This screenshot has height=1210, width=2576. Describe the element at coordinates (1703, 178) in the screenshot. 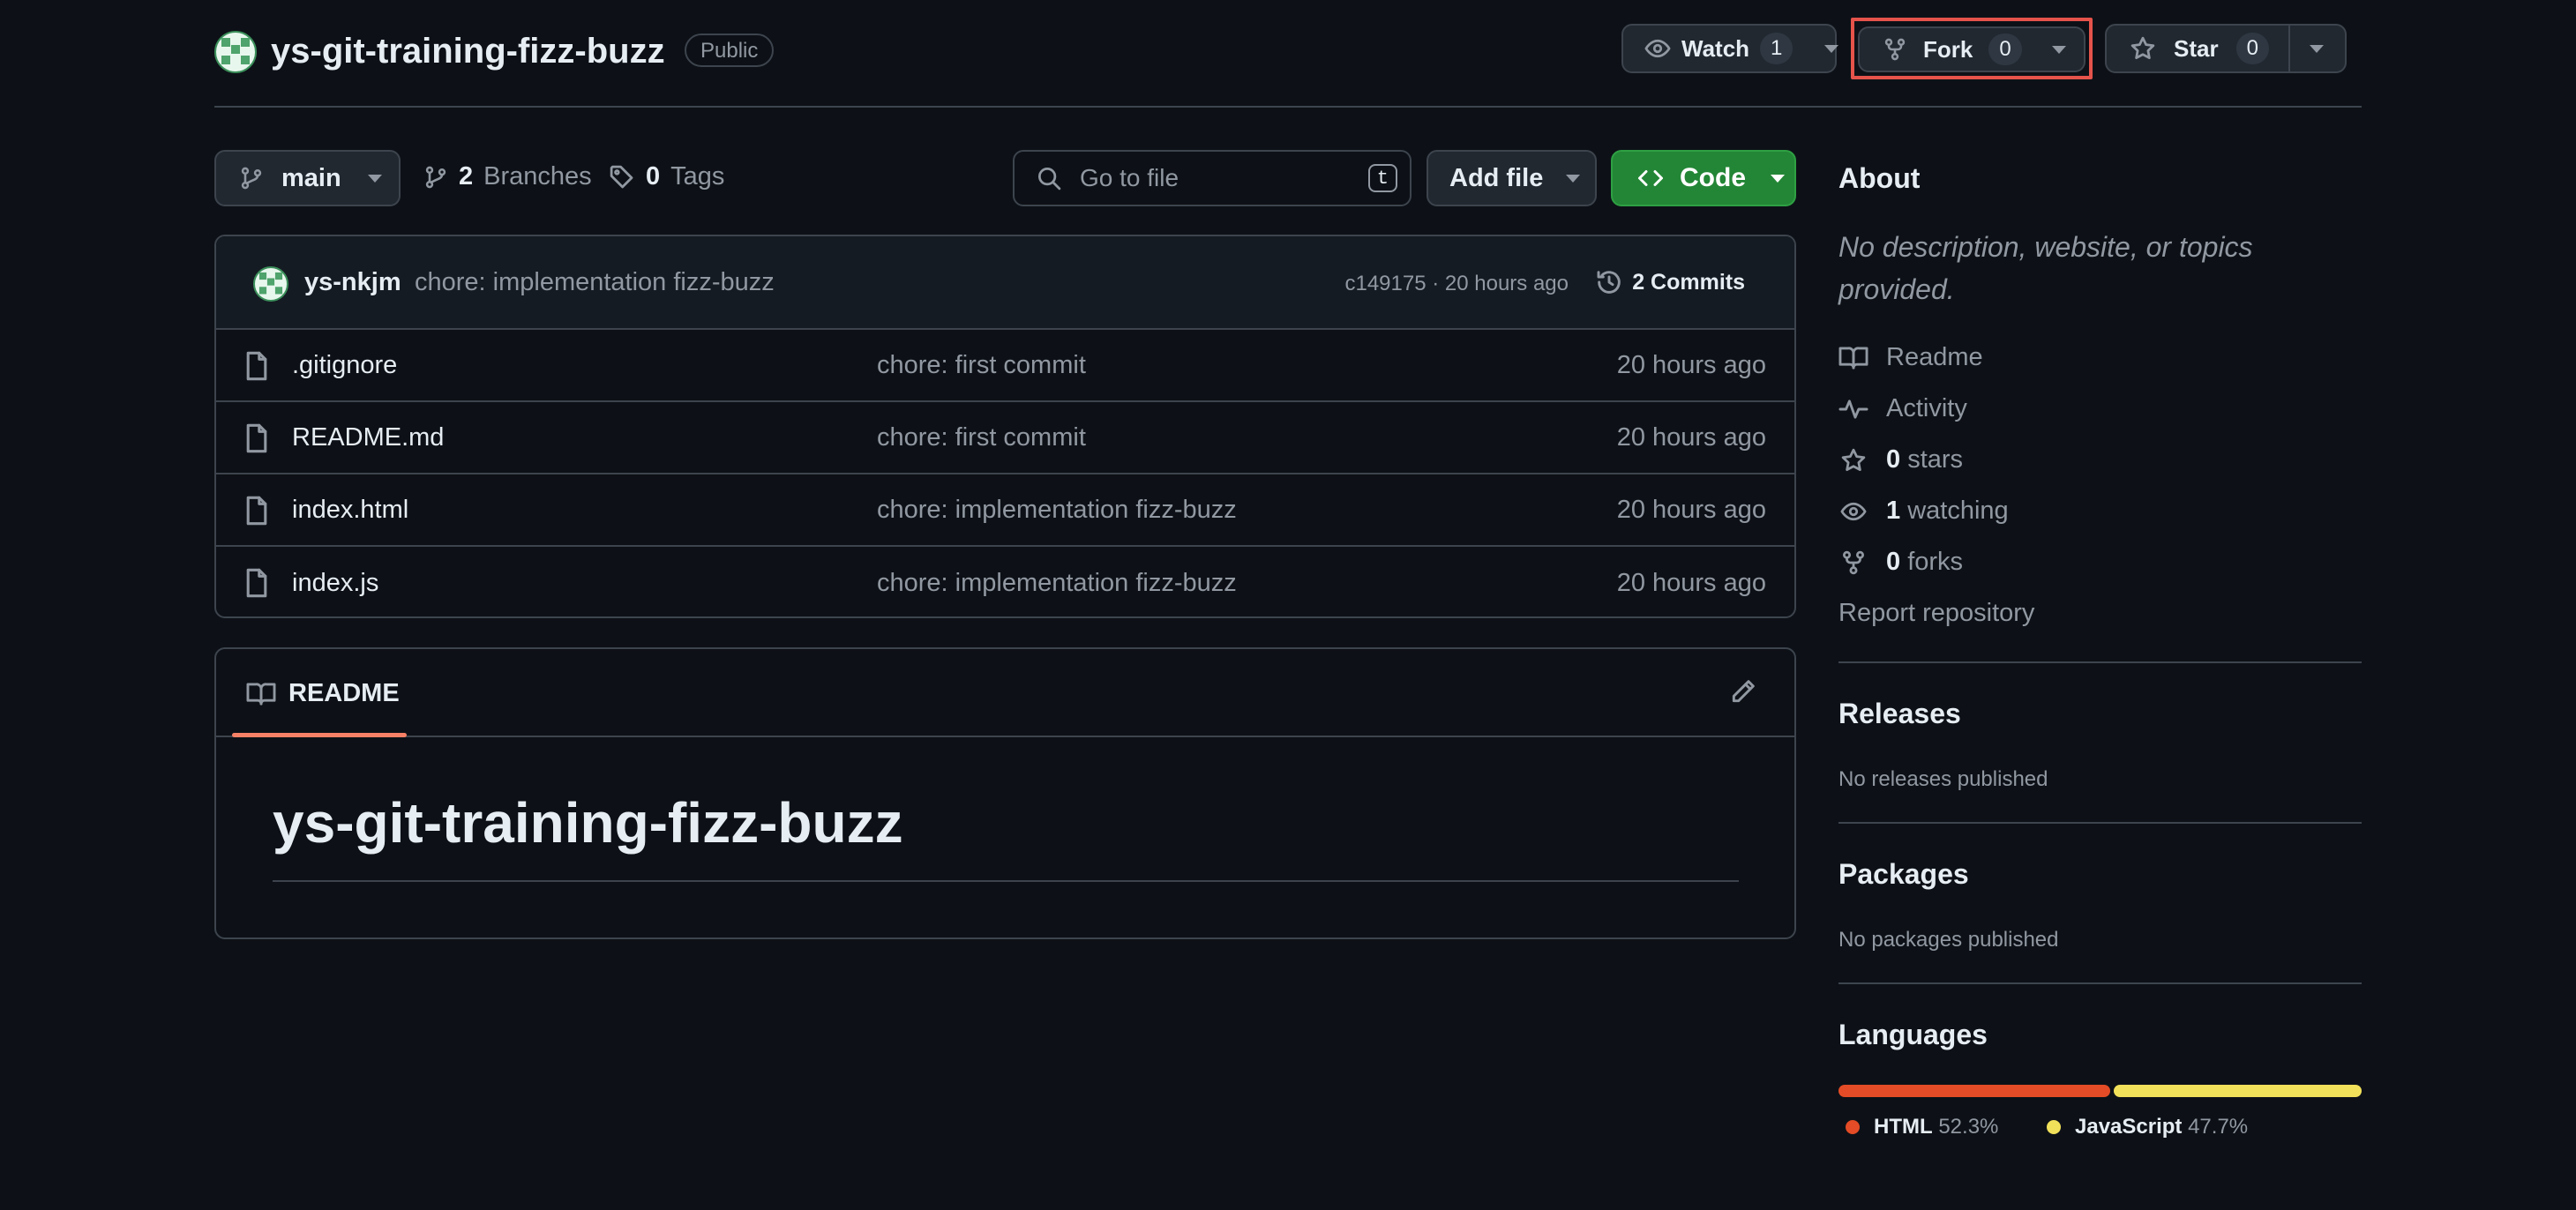

I see `code-button: Code` at that location.